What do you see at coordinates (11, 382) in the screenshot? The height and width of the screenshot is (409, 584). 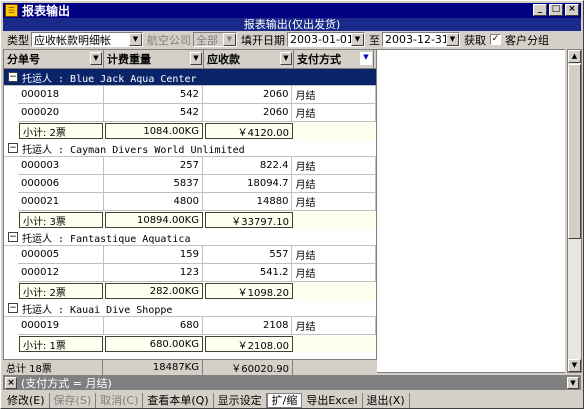 I see `clear-filter-icon: ×` at bounding box center [11, 382].